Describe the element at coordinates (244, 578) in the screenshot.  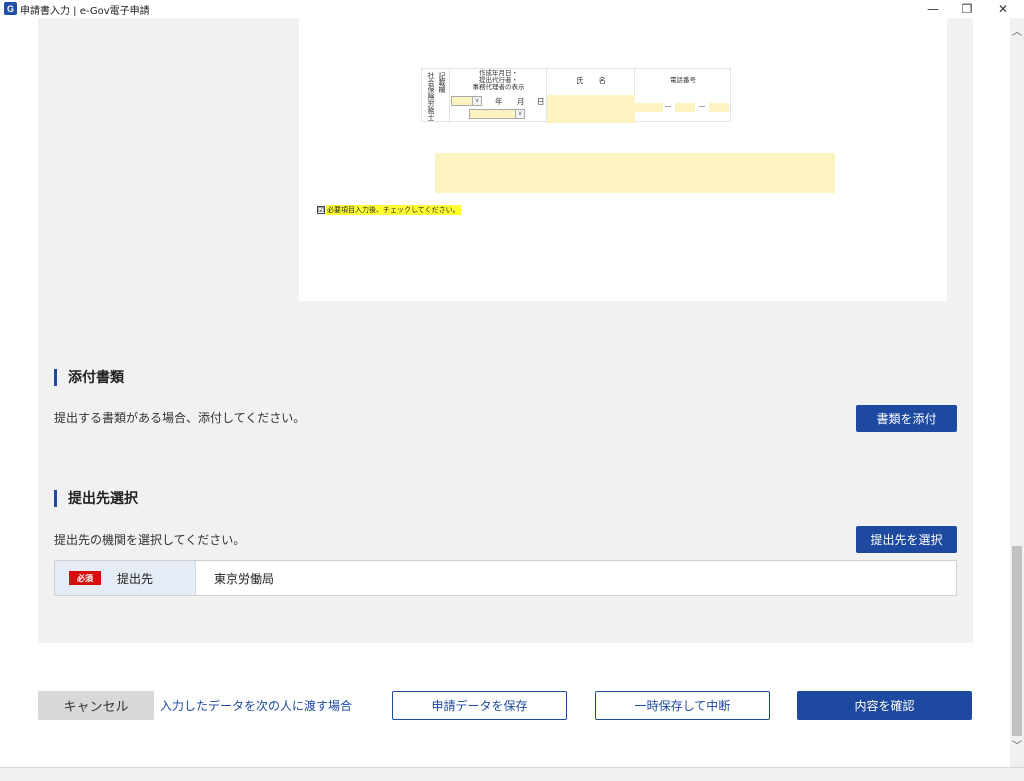
I see `destination-field-value: 東京労働局` at that location.